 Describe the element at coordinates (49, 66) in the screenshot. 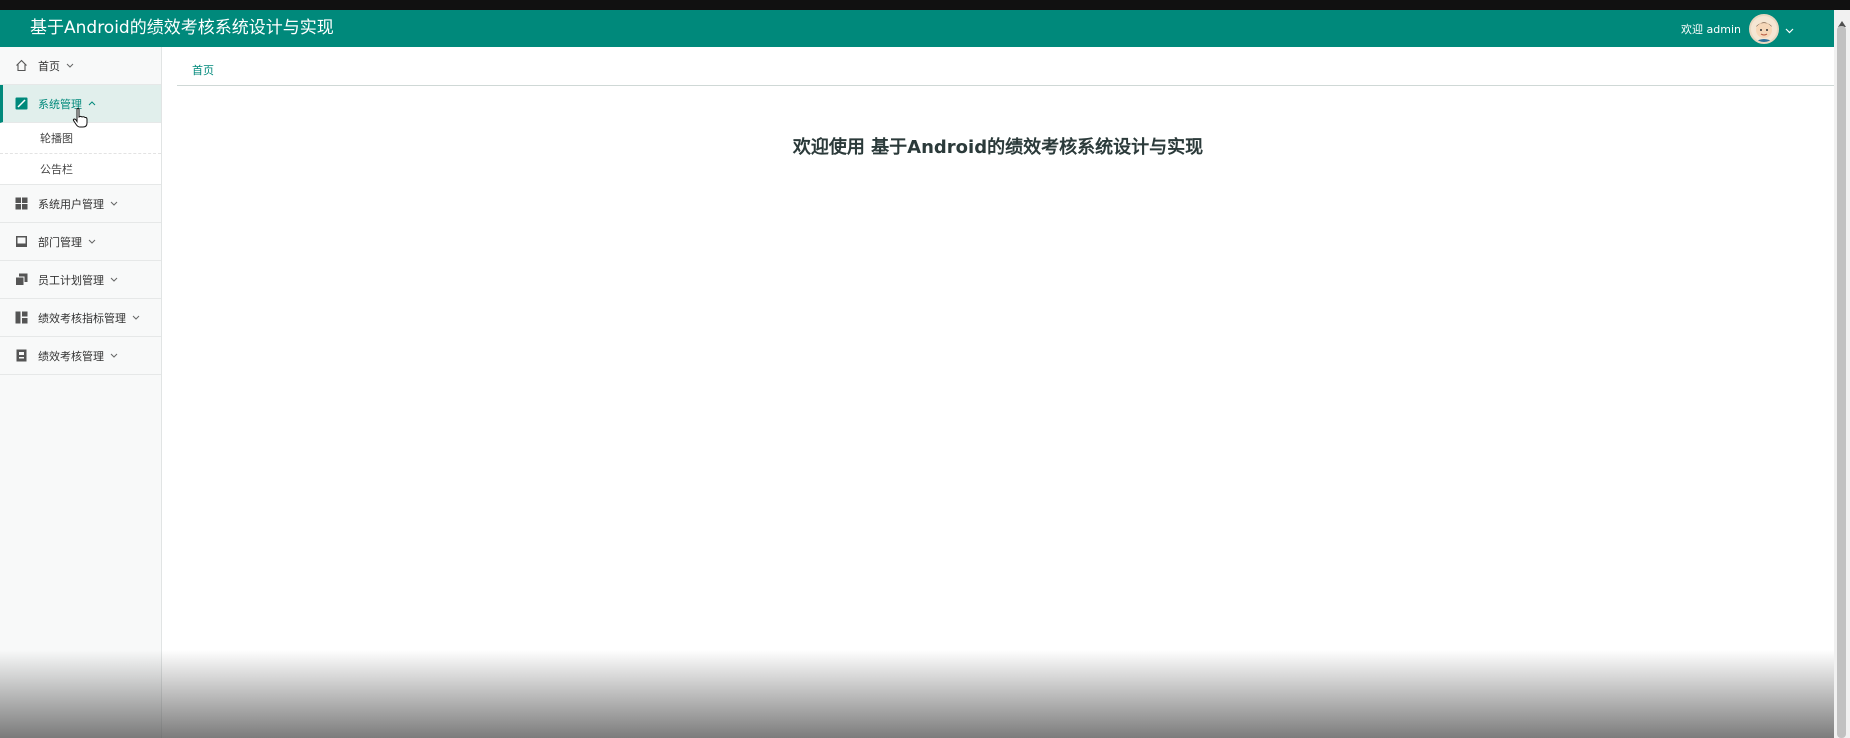

I see `sidebar-item-label: 首页` at that location.